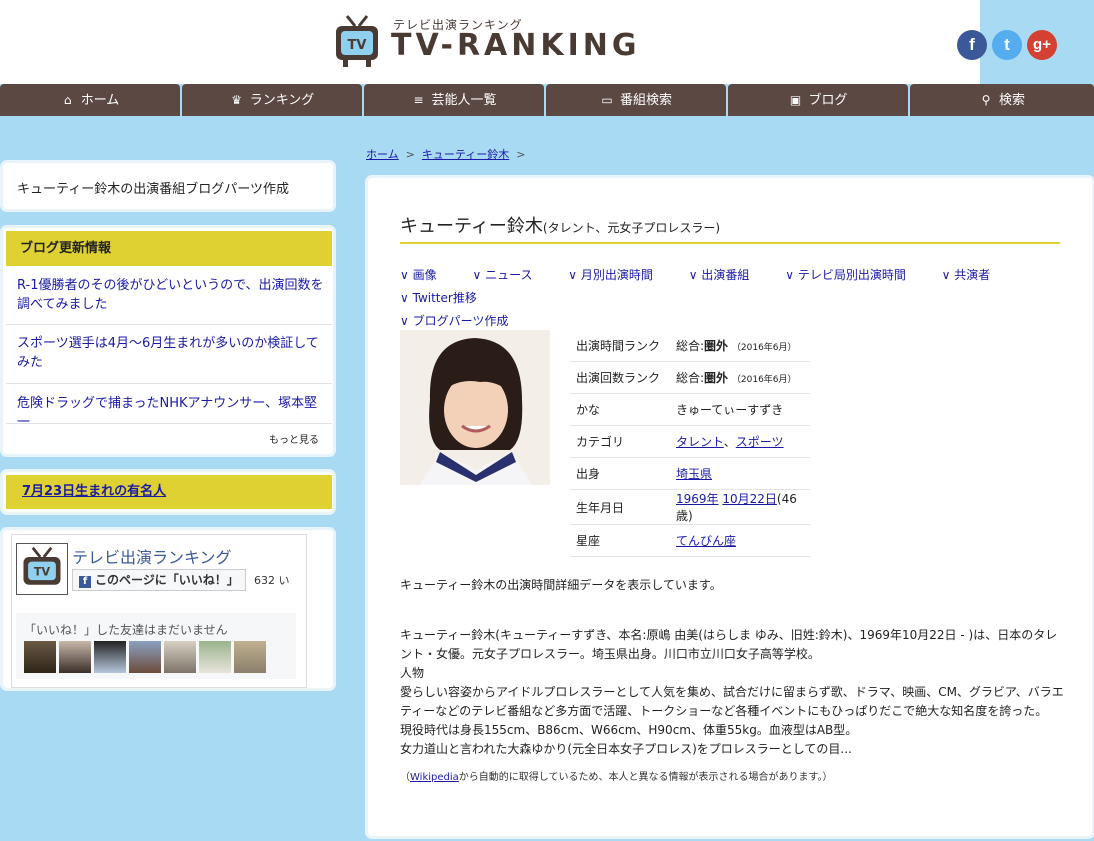 The image size is (1094, 841). I want to click on tab-station-time: ∨ テレビ局別出演時間, so click(853, 275).